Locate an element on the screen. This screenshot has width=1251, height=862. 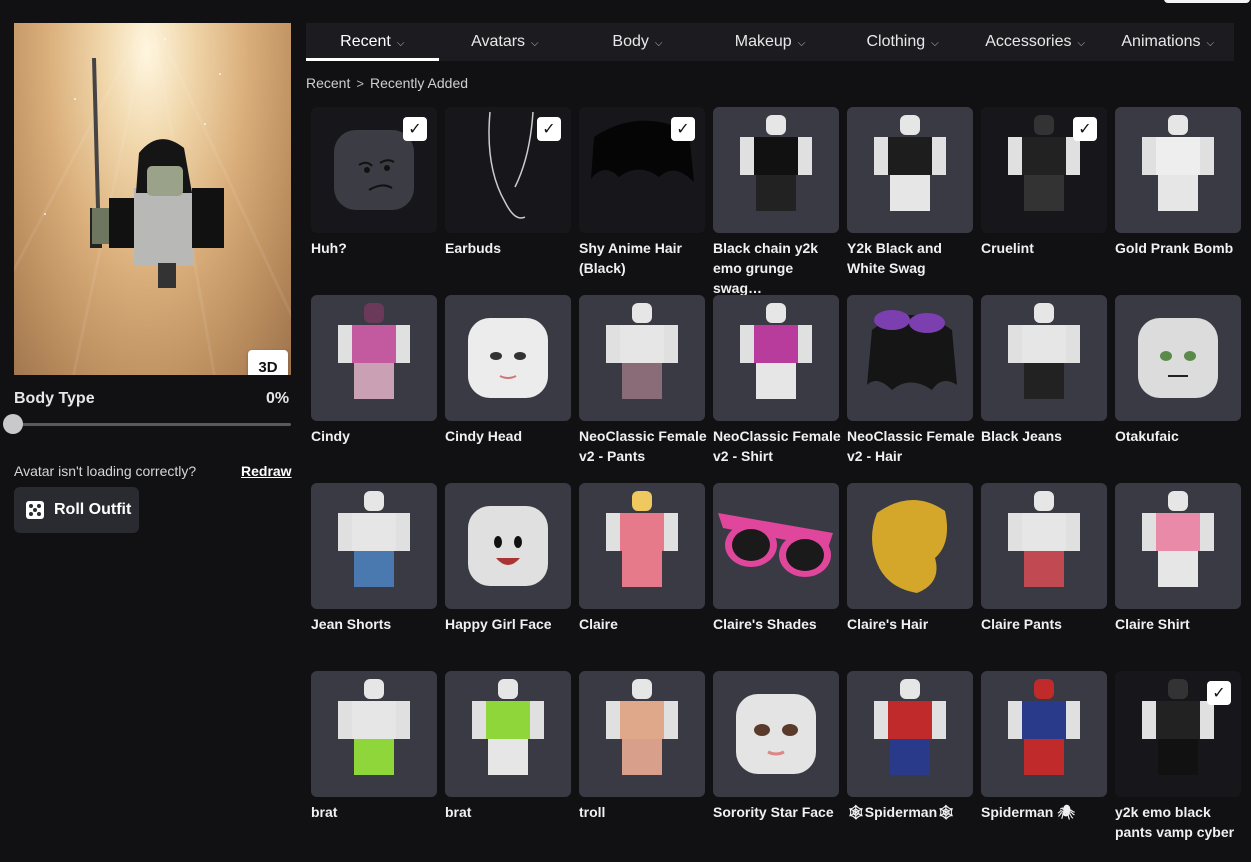
roll-outfit-label: Roll Outfit is located at coordinates (93, 509).